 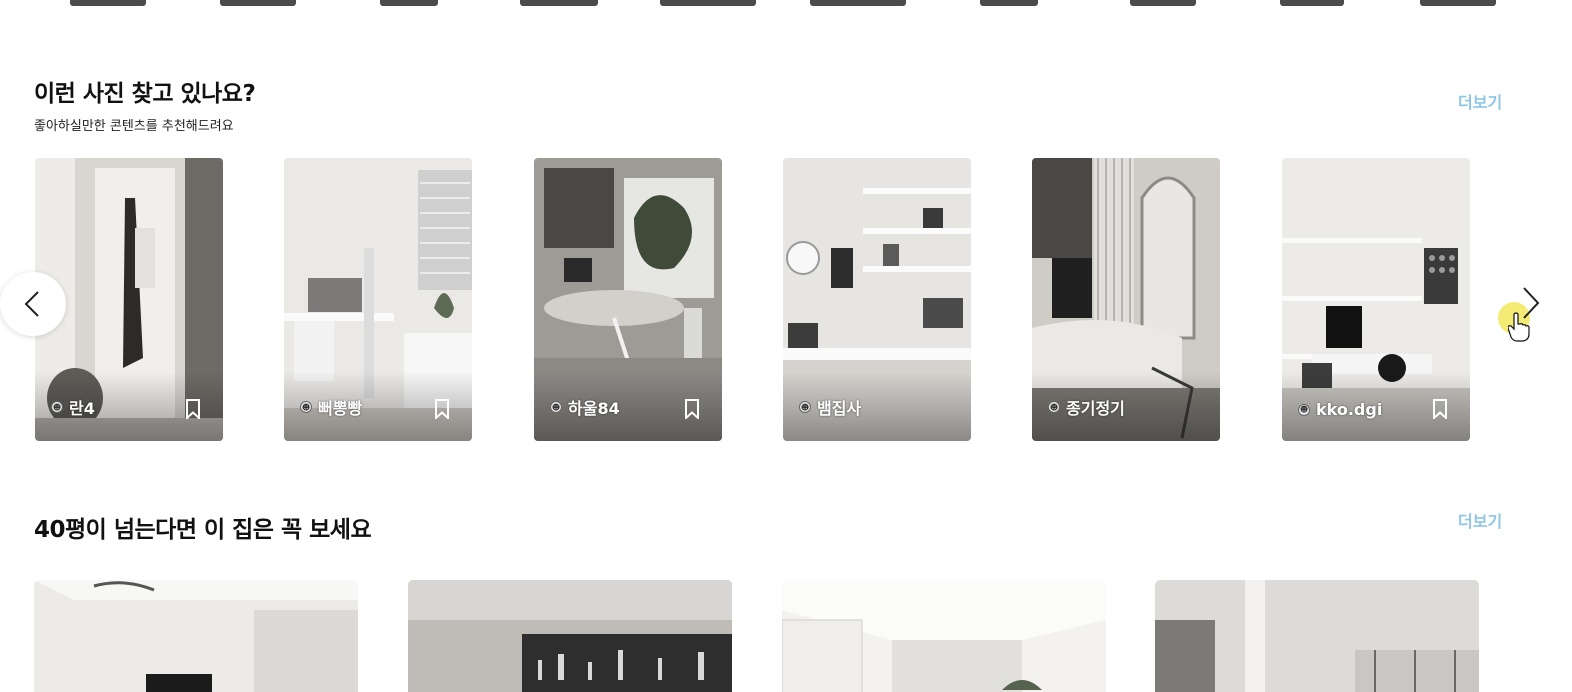 I want to click on photo-card: ☻ 종기정기, so click(x=1126, y=299).